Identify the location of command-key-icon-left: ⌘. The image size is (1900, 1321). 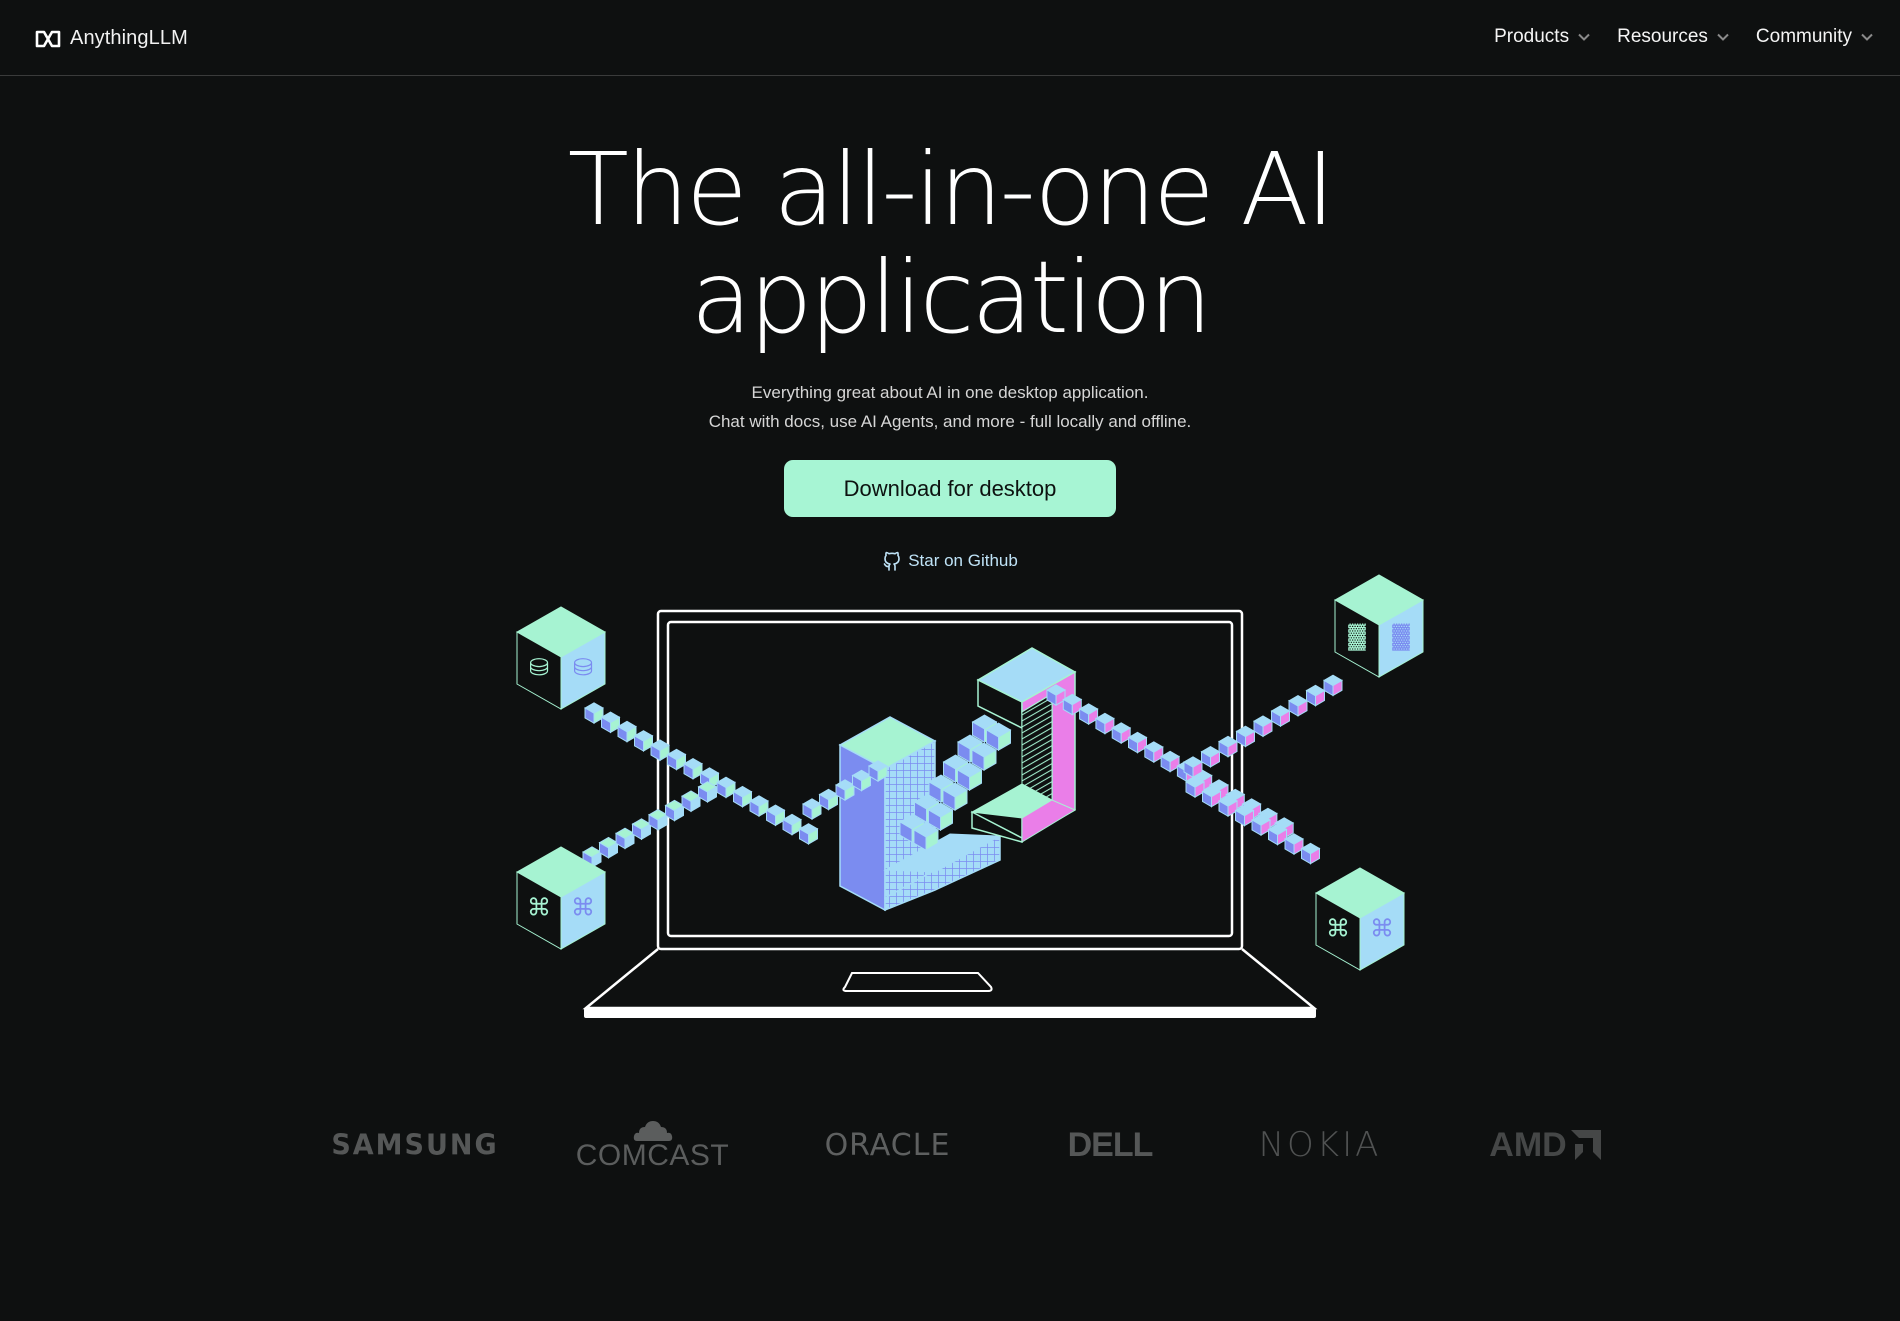
(539, 908).